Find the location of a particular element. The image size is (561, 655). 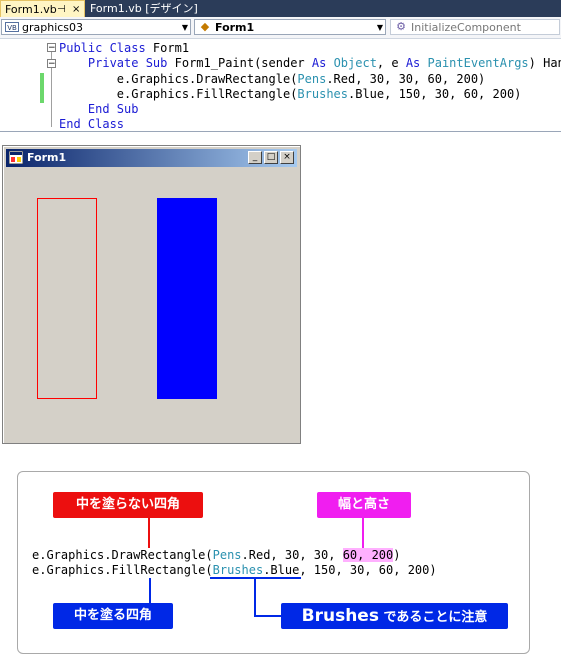

label-brushes-text: であることに注意 is located at coordinates (433, 617).